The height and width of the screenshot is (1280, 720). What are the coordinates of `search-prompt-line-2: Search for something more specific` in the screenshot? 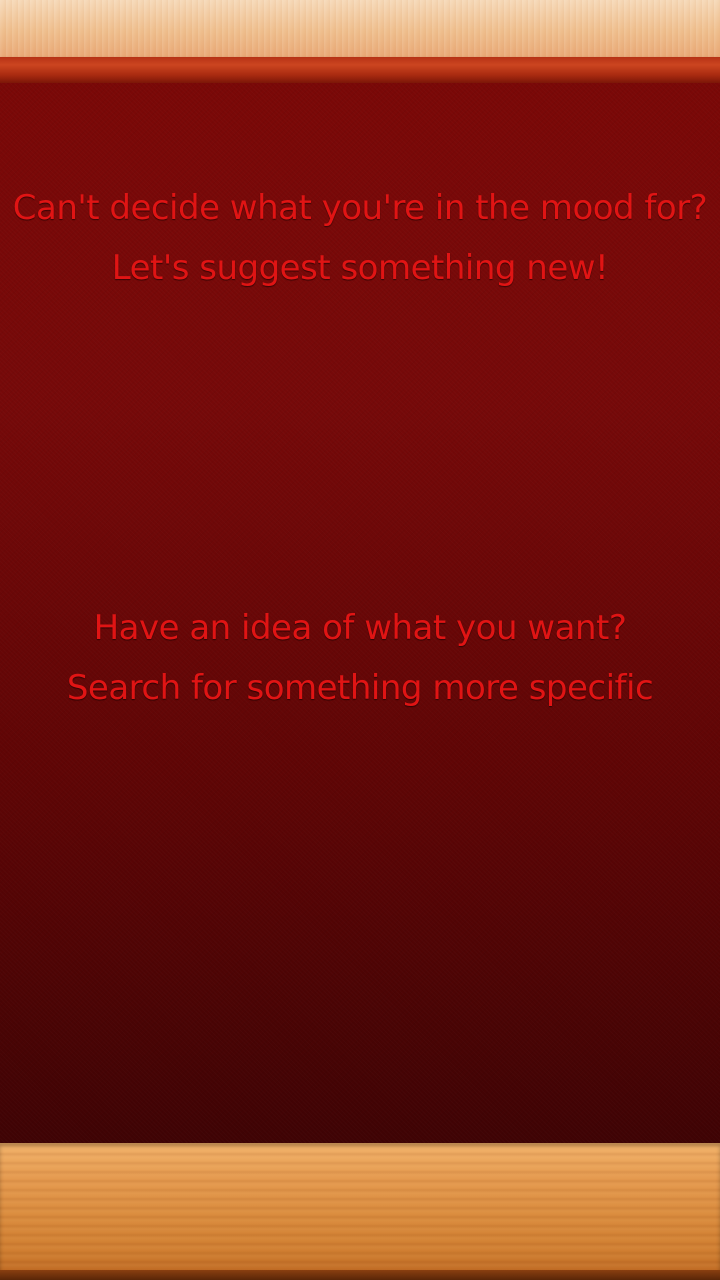 It's located at (360, 688).